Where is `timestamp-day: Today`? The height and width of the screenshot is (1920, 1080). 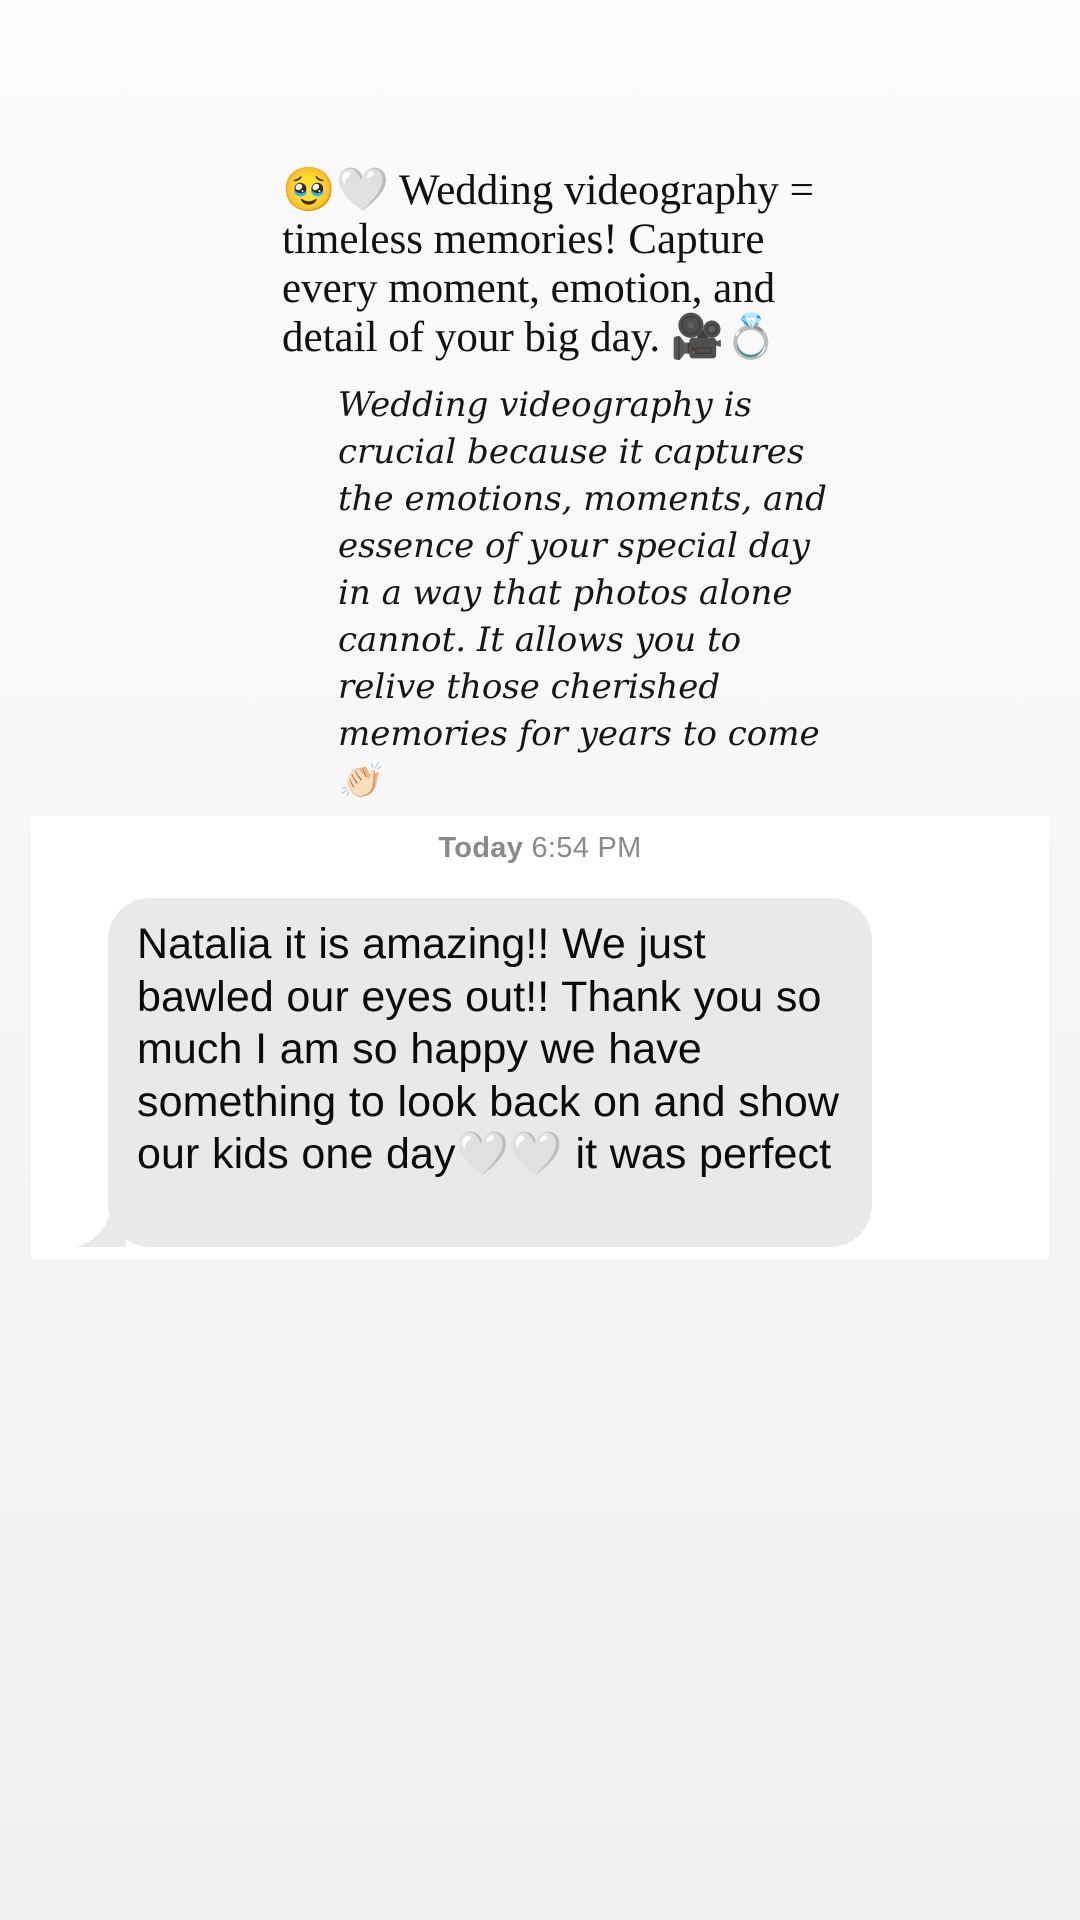
timestamp-day: Today is located at coordinates (481, 848).